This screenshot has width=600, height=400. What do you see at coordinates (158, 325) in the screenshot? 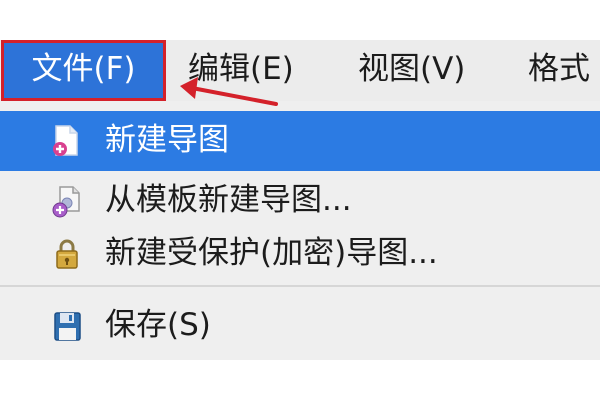
I see `menu-item-label: 保存(S)` at bounding box center [158, 325].